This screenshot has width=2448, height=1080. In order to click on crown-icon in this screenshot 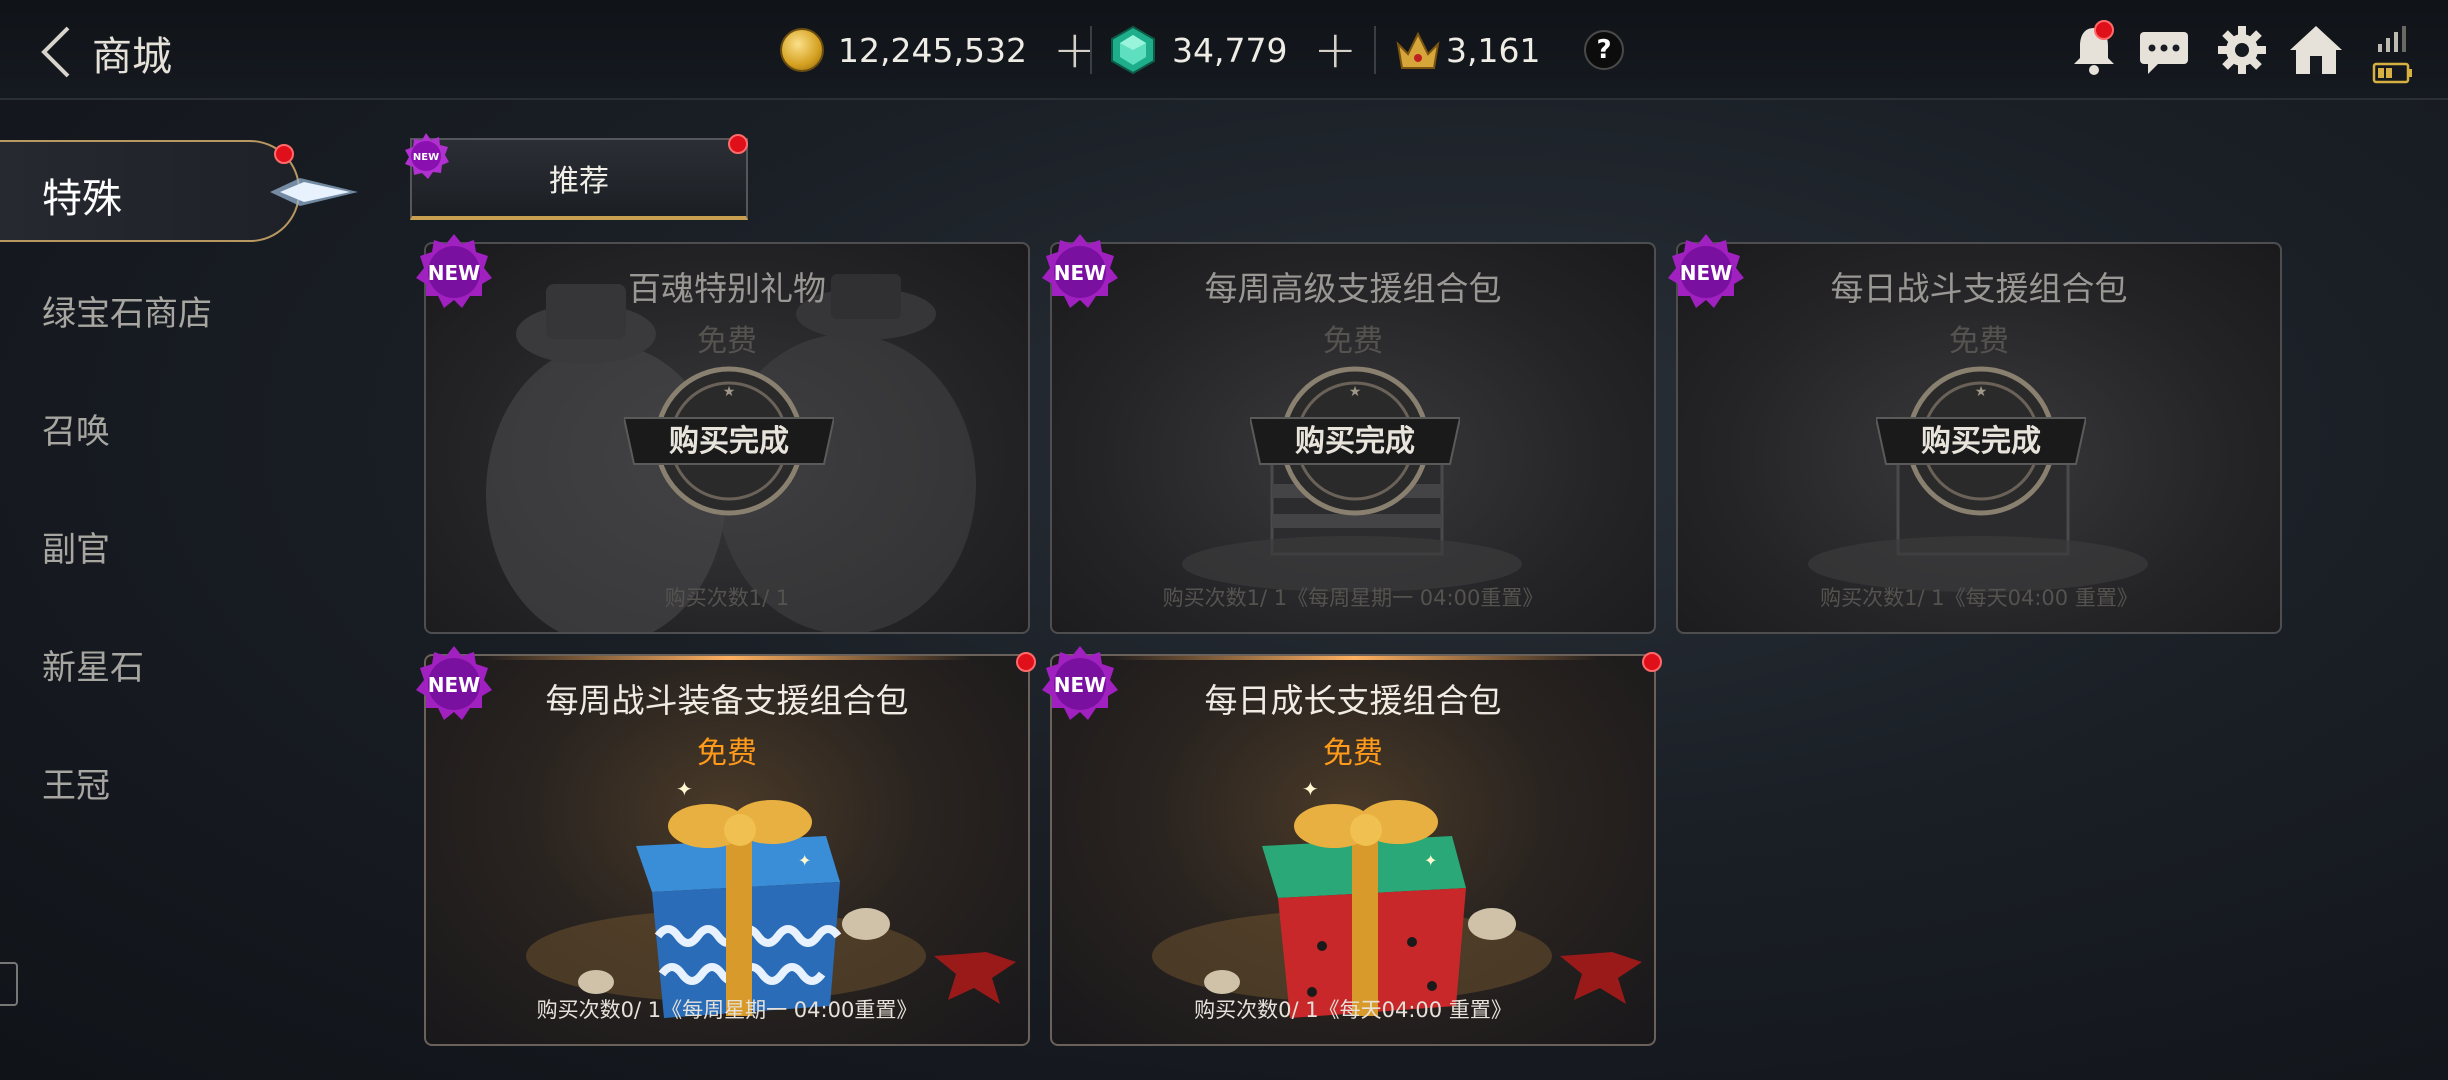, I will do `click(1418, 50)`.